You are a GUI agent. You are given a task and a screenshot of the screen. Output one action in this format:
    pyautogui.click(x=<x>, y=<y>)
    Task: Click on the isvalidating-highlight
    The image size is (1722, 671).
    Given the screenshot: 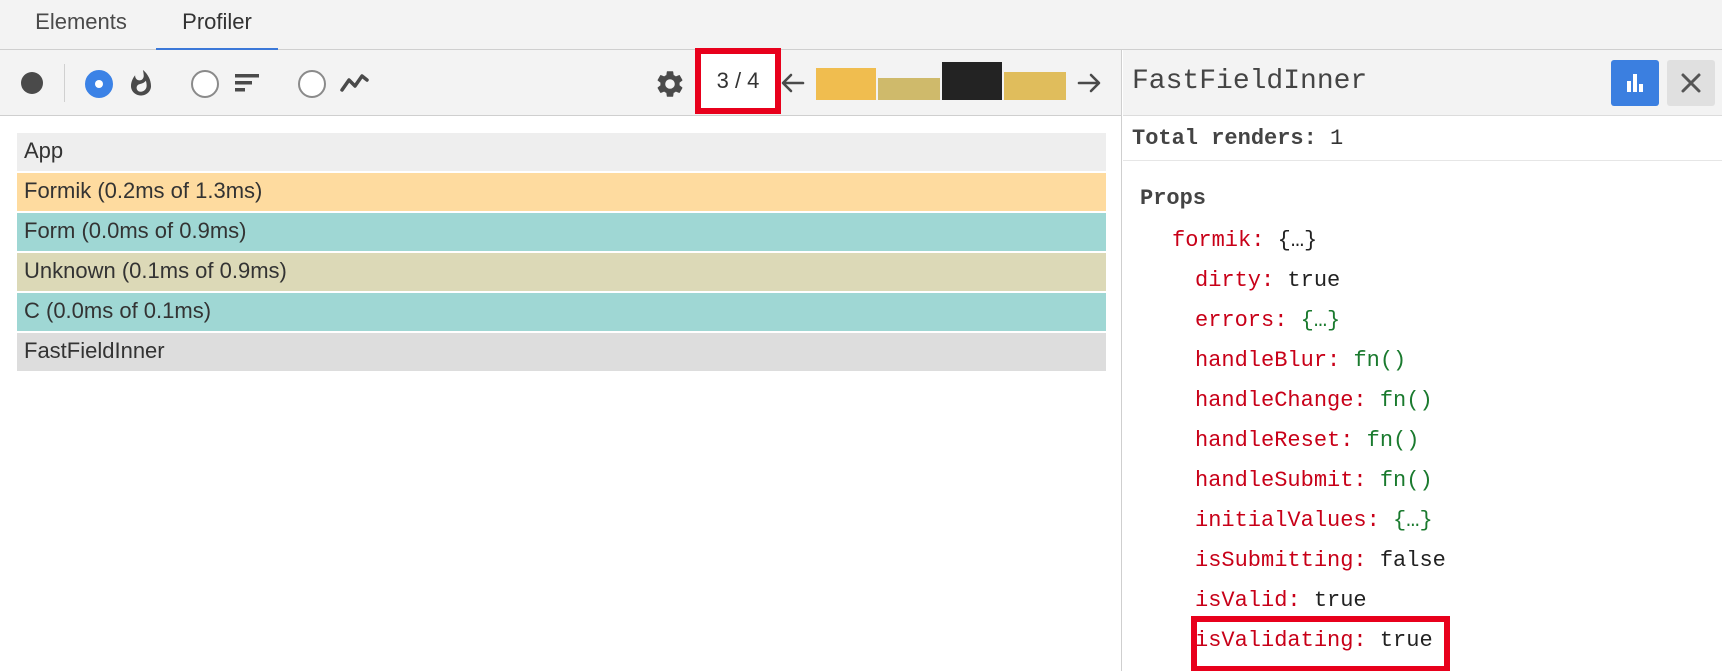 What is the action you would take?
    pyautogui.click(x=1320, y=643)
    